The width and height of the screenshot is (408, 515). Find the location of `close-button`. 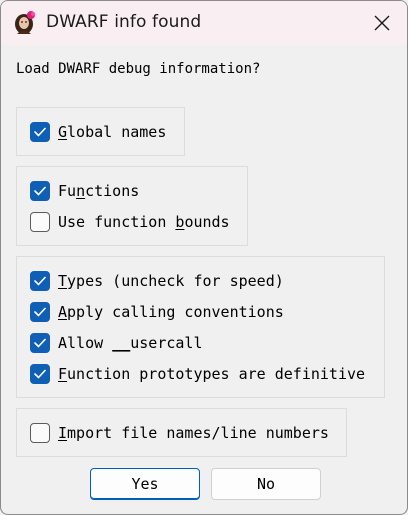

close-button is located at coordinates (382, 23).